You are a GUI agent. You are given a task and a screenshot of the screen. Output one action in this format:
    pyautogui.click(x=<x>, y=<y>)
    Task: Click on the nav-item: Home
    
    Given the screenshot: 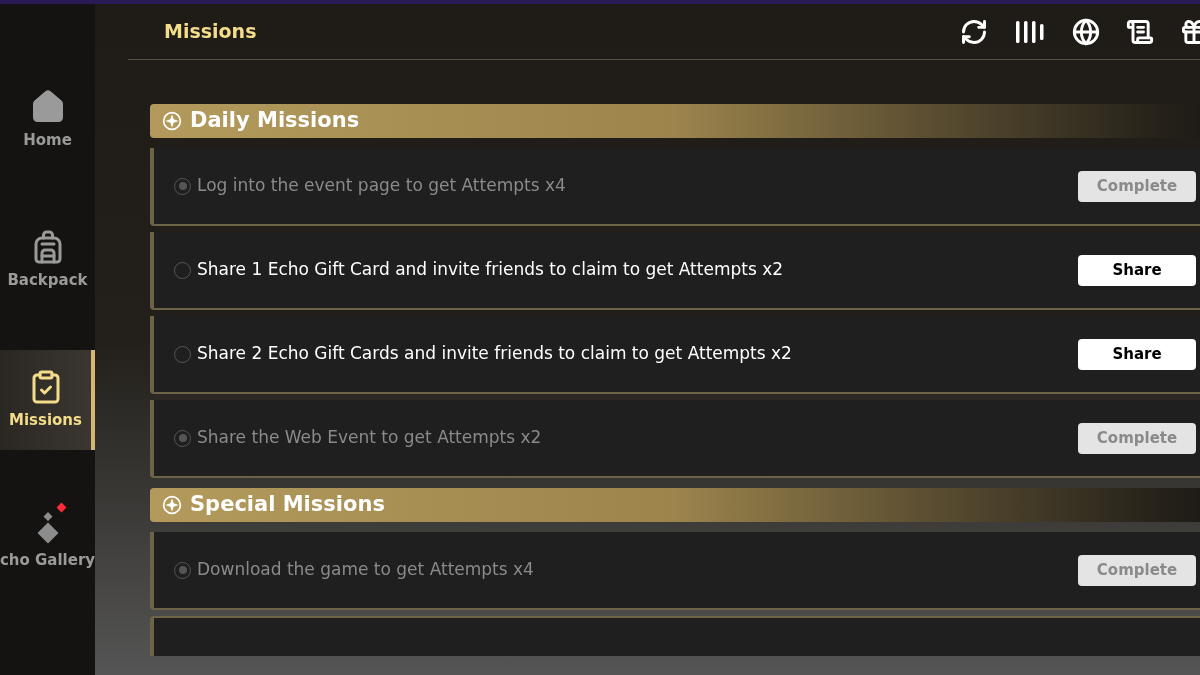 What is the action you would take?
    pyautogui.click(x=47, y=120)
    